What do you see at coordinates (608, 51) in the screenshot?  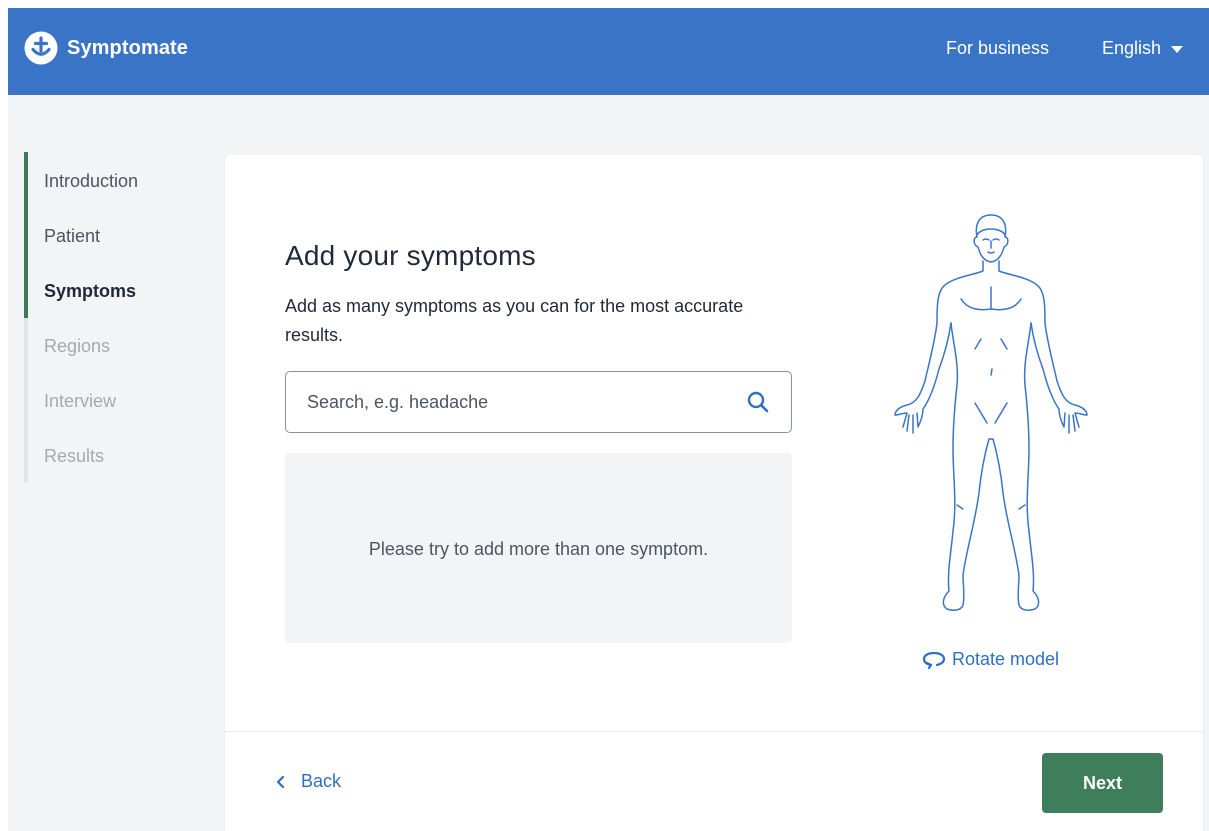 I see `top-bar: Symptomate For business English` at bounding box center [608, 51].